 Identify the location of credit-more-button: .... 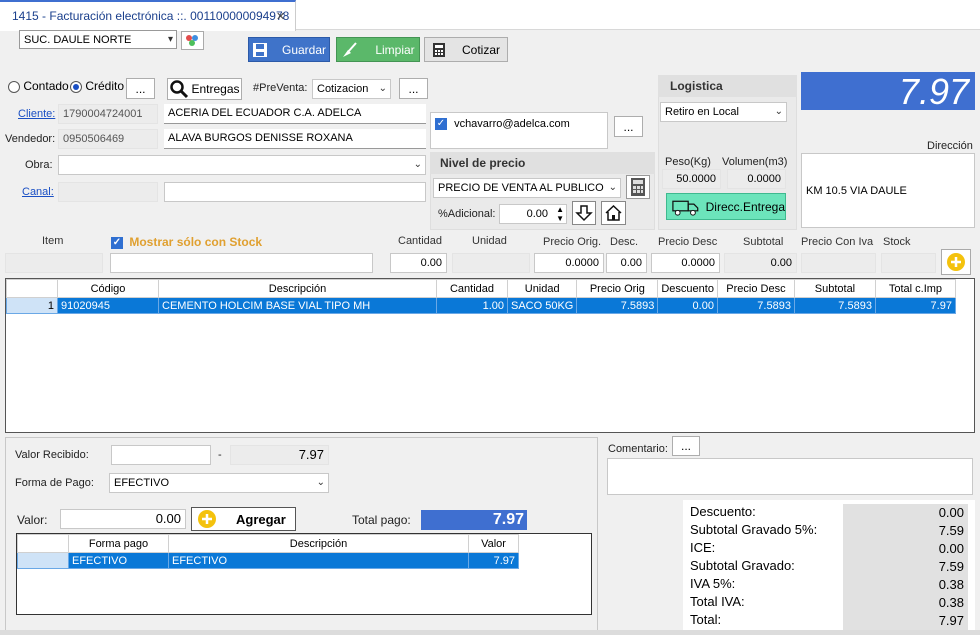
(140, 88).